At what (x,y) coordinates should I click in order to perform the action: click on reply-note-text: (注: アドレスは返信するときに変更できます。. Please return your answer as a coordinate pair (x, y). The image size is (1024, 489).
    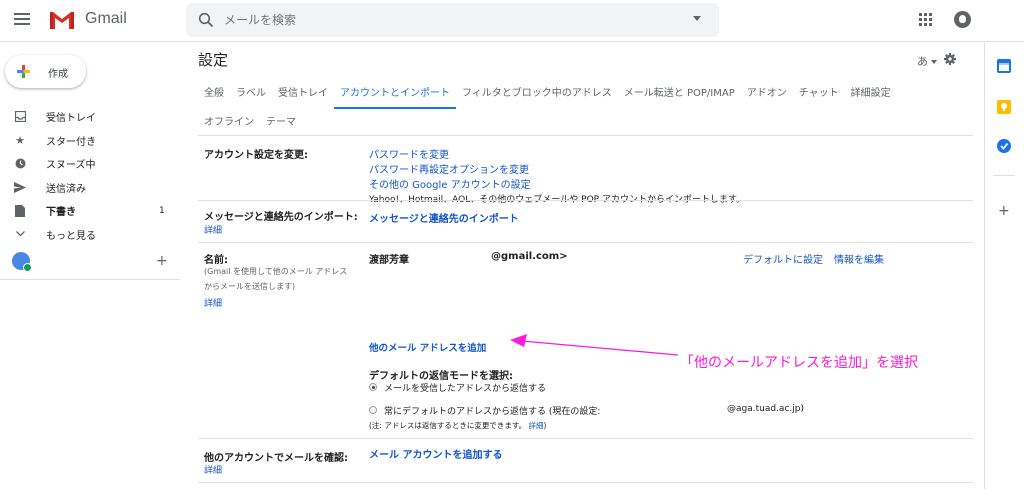
    Looking at the image, I should click on (448, 425).